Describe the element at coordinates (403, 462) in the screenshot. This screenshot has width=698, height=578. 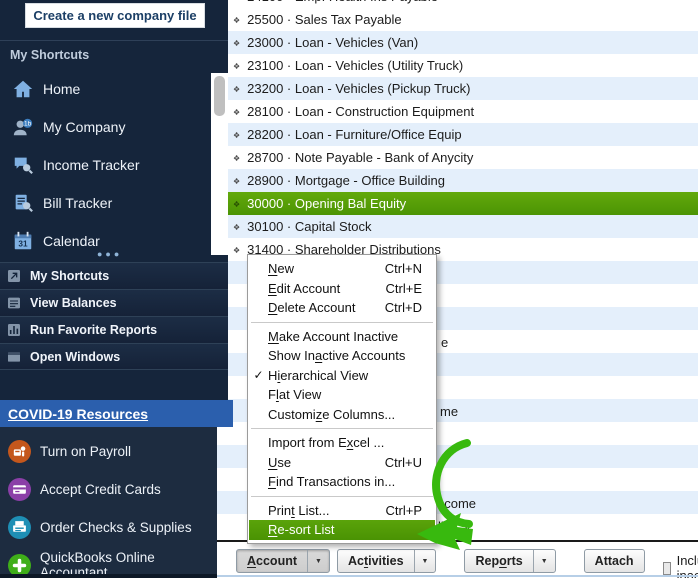
I see `menu-item-shortcut: Ctrl+U` at that location.